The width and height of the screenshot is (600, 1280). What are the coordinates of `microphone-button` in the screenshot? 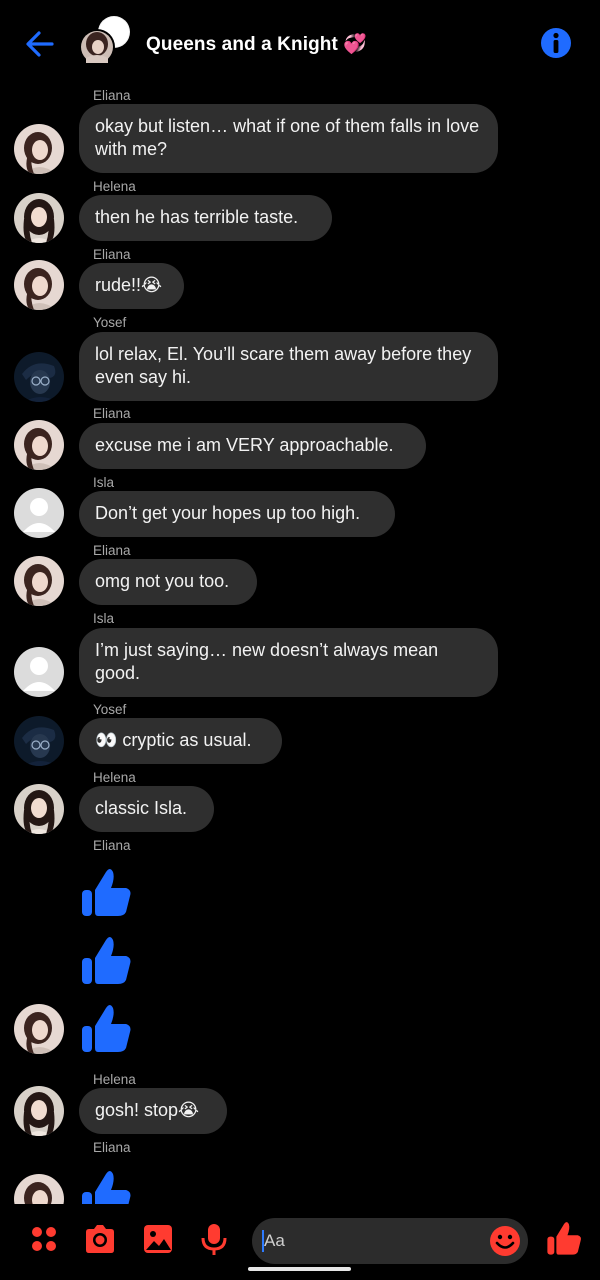 It's located at (214, 1239).